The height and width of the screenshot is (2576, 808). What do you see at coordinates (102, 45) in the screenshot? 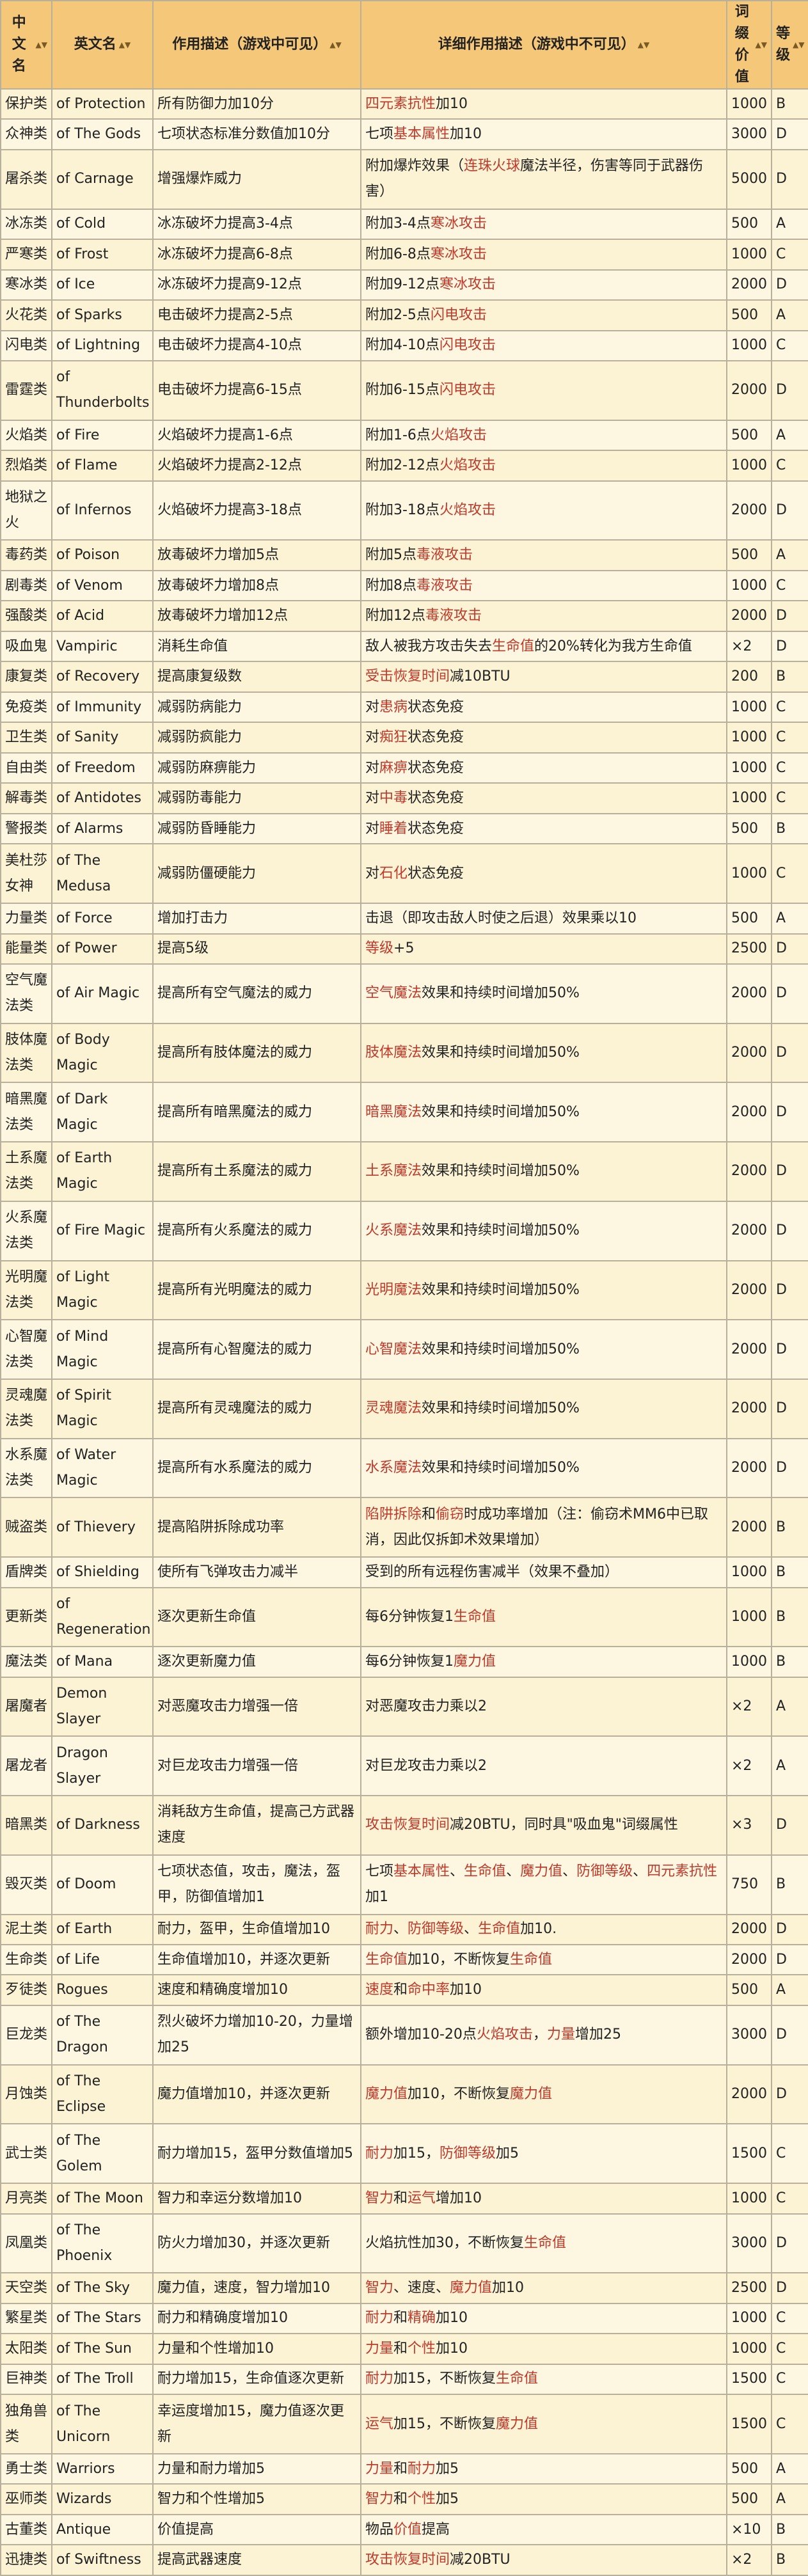
I see `header-english-name: 英文名 ▲▼` at bounding box center [102, 45].